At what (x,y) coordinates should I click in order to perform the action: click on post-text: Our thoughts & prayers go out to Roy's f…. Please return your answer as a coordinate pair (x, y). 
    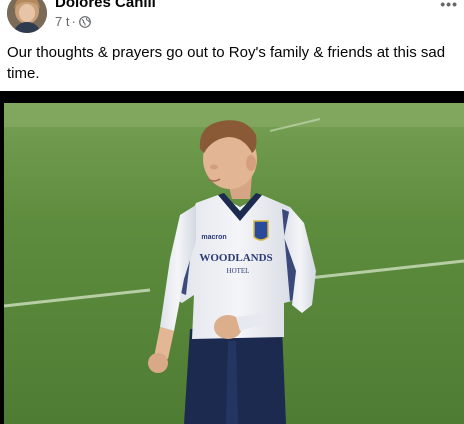
    Looking at the image, I should click on (226, 63).